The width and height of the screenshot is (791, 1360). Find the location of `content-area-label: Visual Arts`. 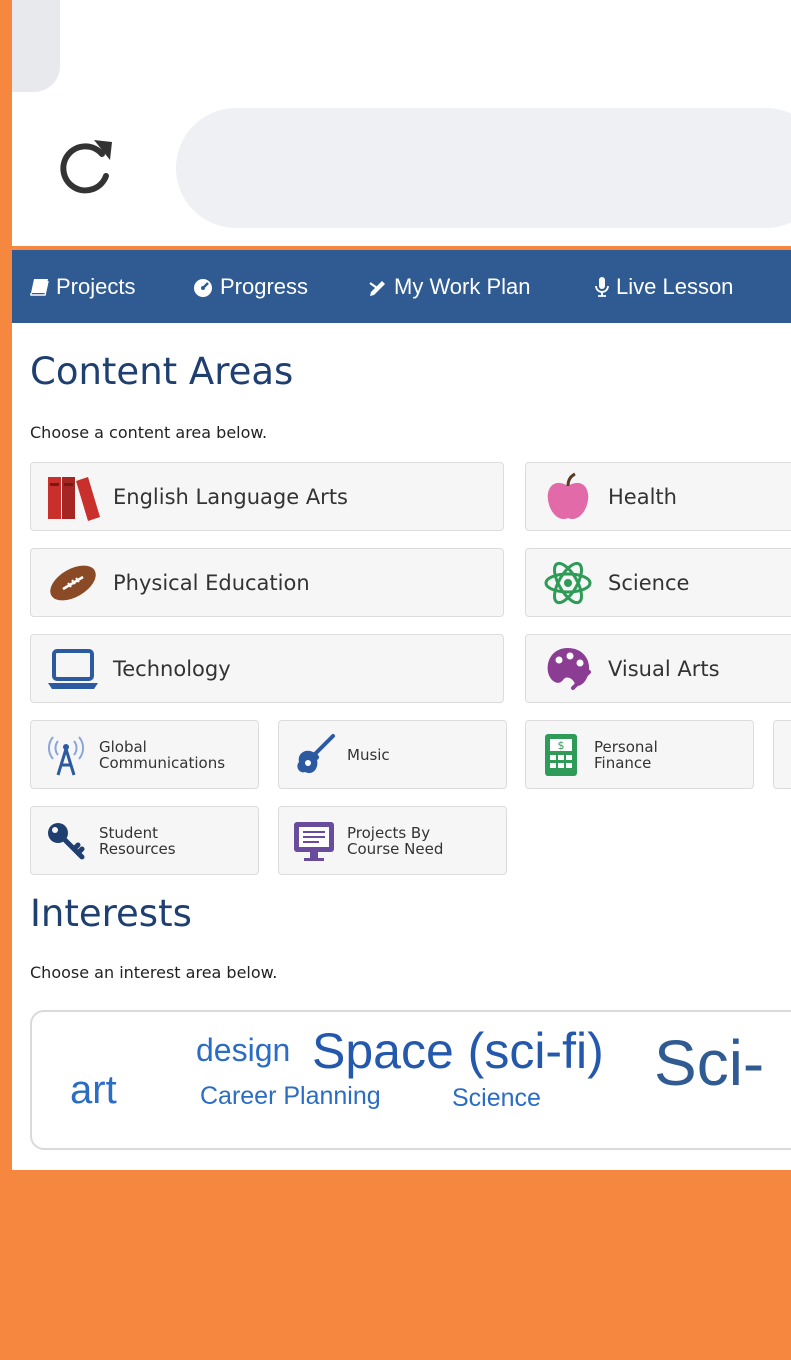

content-area-label: Visual Arts is located at coordinates (664, 668).